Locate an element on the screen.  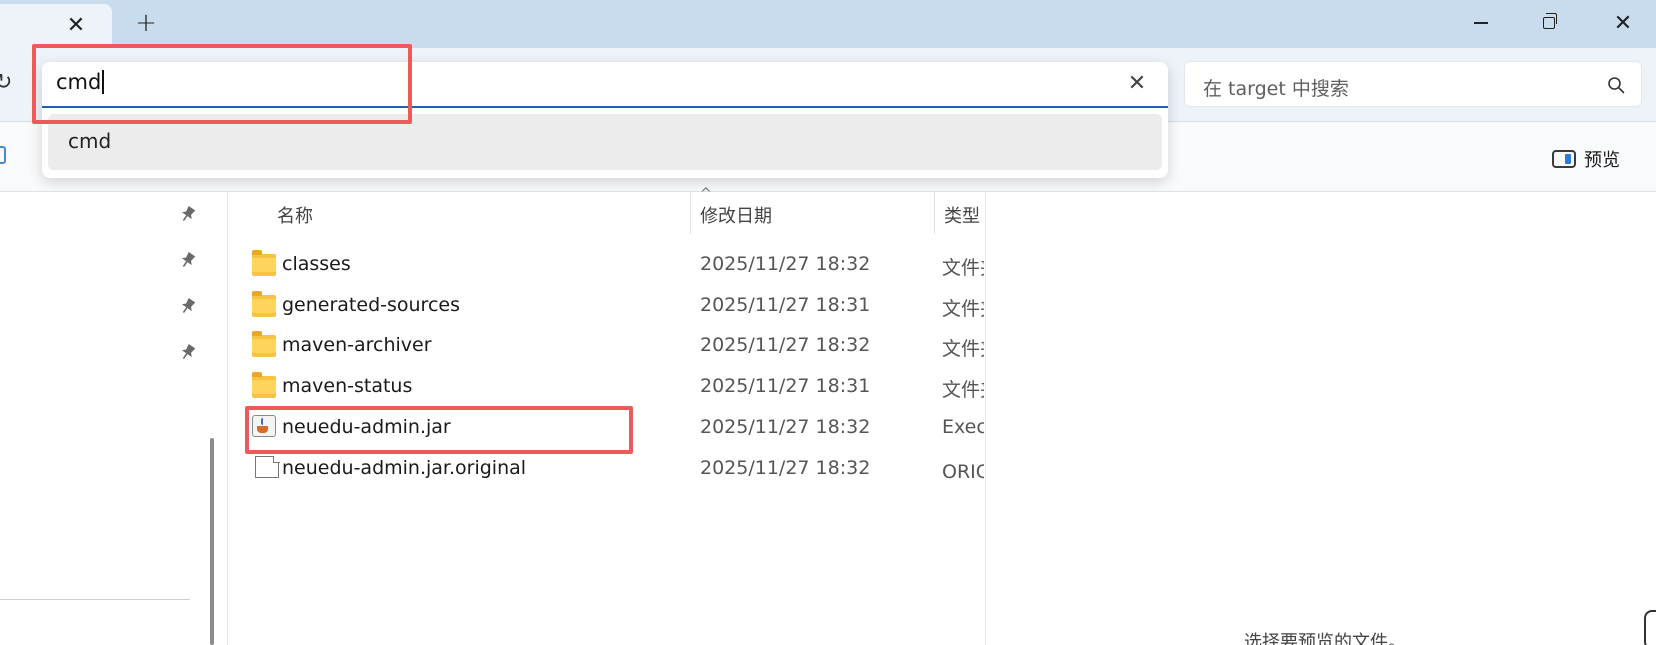
file-name: generated-sources is located at coordinates (371, 305).